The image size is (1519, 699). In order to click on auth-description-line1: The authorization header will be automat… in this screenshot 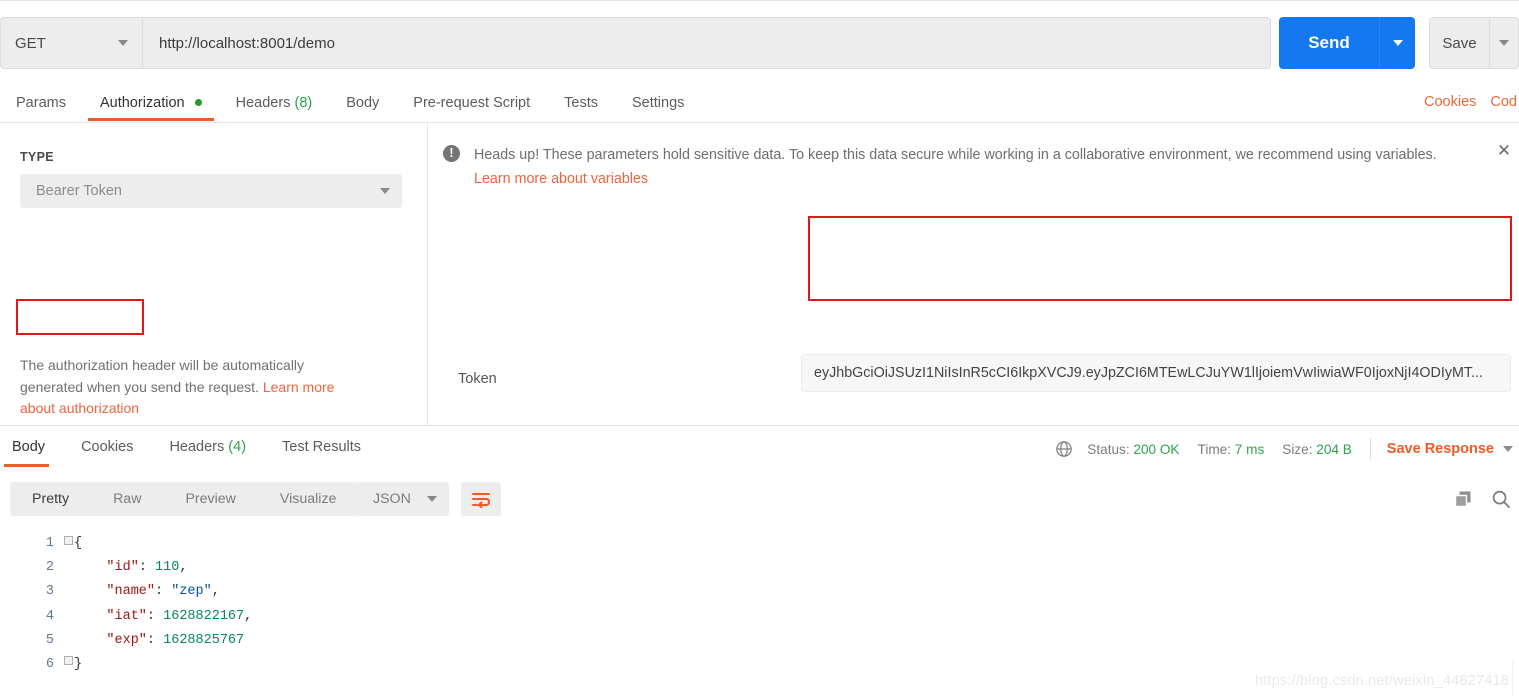, I will do `click(162, 365)`.